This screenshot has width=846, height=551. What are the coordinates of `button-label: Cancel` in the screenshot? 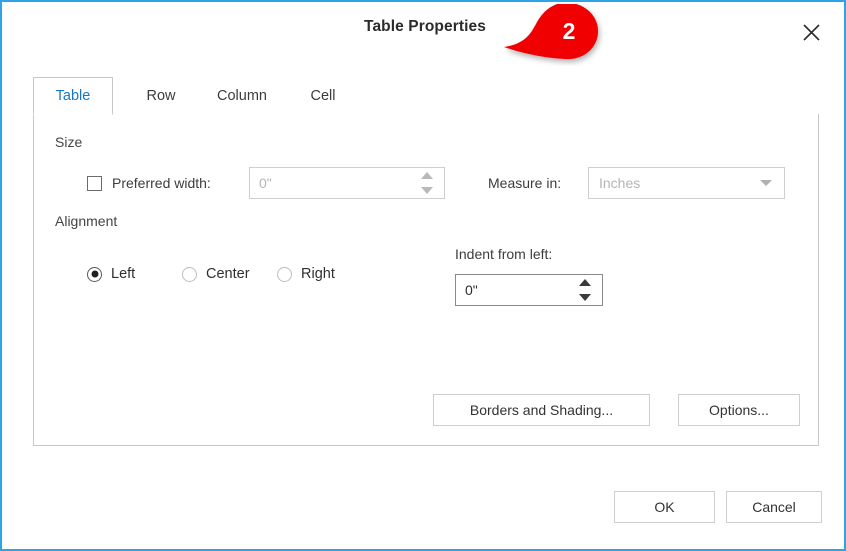 It's located at (774, 507).